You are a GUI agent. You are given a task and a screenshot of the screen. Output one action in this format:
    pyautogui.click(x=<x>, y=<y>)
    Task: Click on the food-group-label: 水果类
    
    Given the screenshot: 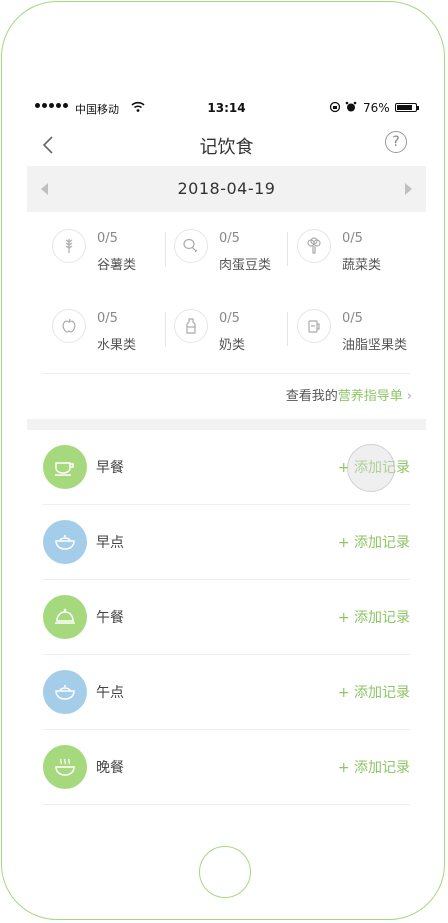 What is the action you would take?
    pyautogui.click(x=117, y=345)
    